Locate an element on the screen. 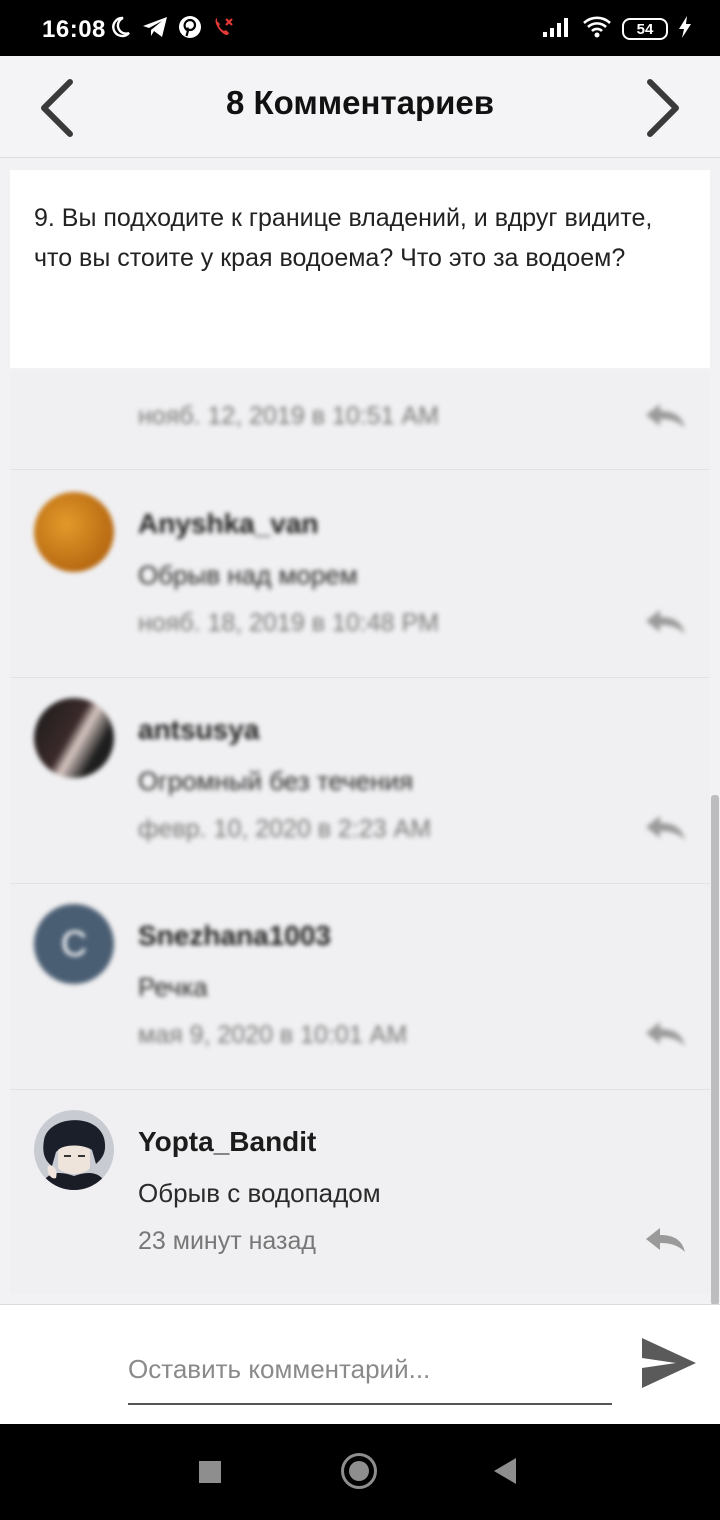  page-title: 8 Комментариев is located at coordinates (360, 102).